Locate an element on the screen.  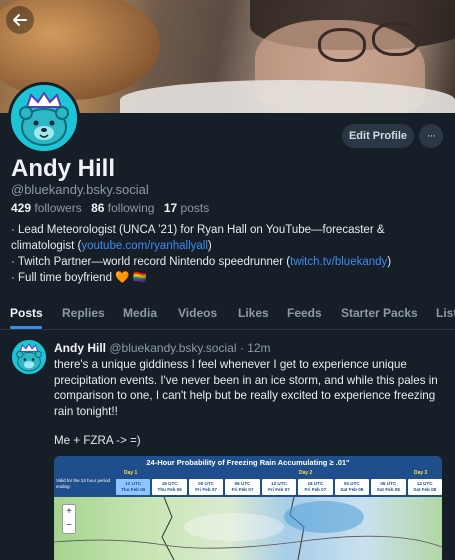
tab-replies: Replies is located at coordinates (83, 308).